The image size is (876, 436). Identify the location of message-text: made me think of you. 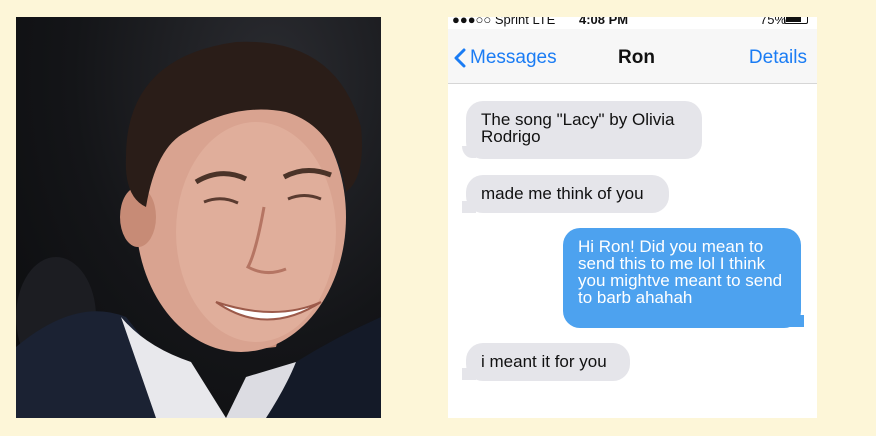
(562, 193).